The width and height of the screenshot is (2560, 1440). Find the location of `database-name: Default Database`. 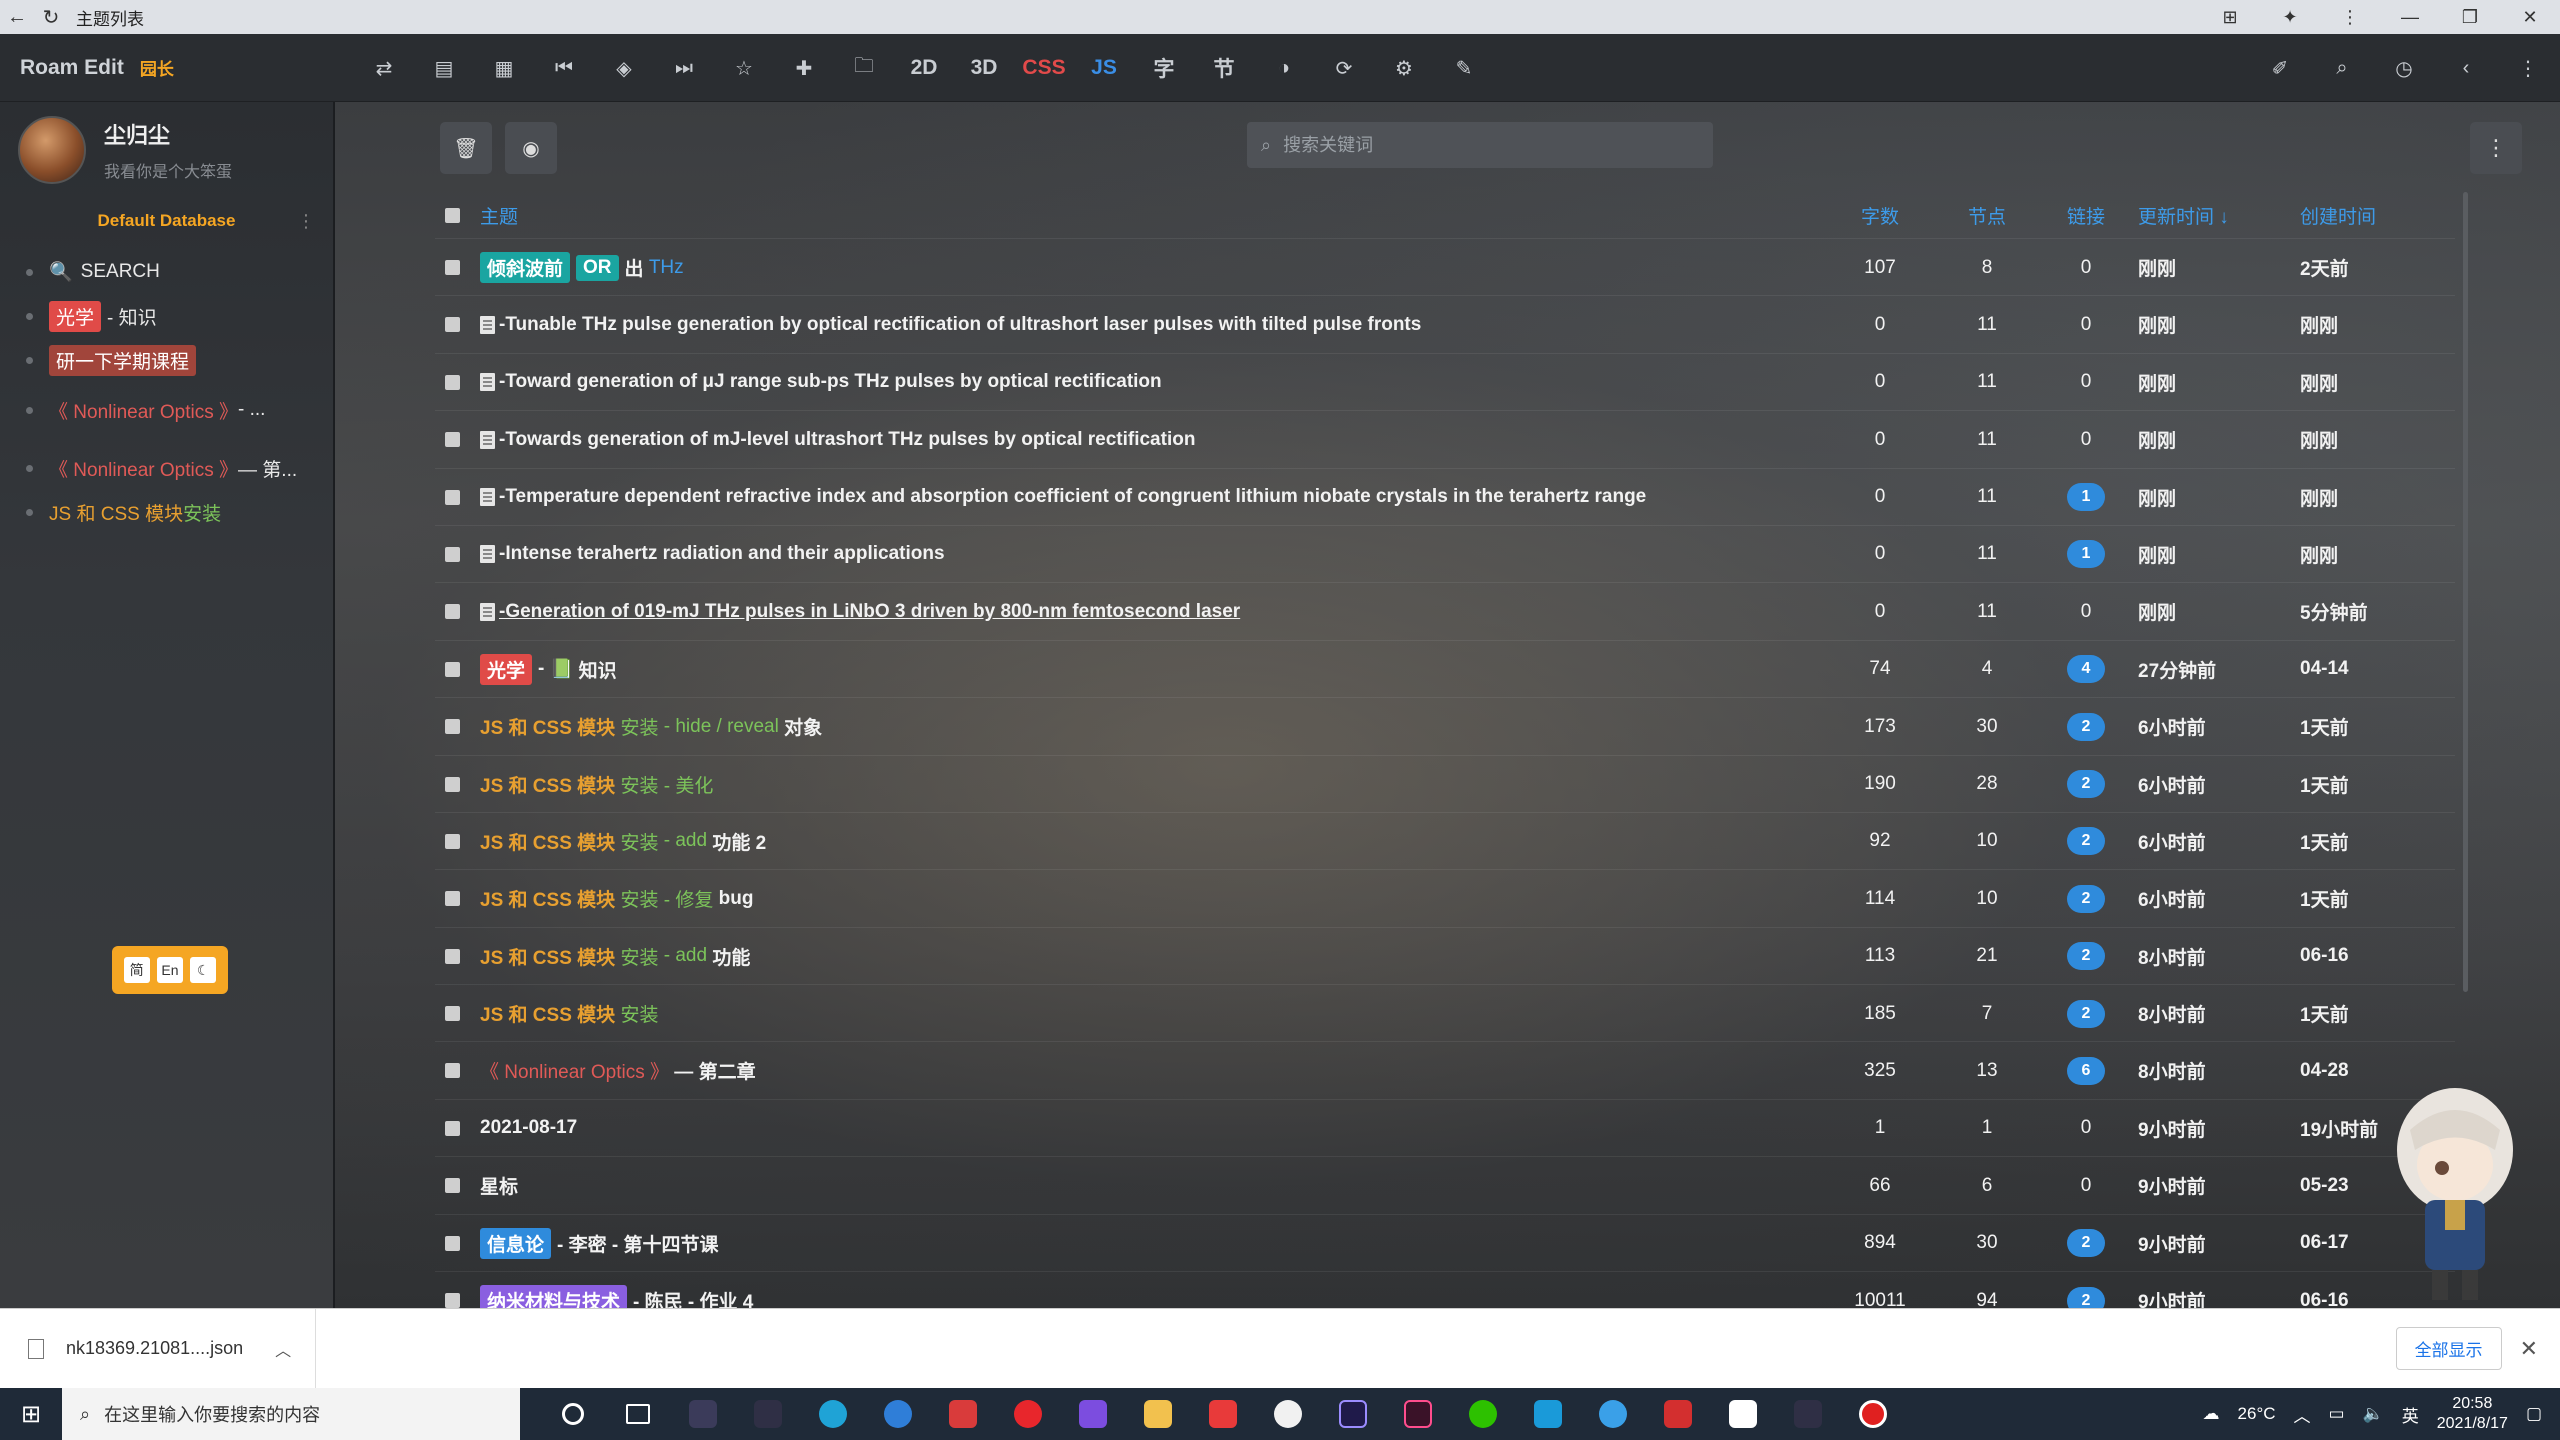

database-name: Default Database is located at coordinates (167, 221).